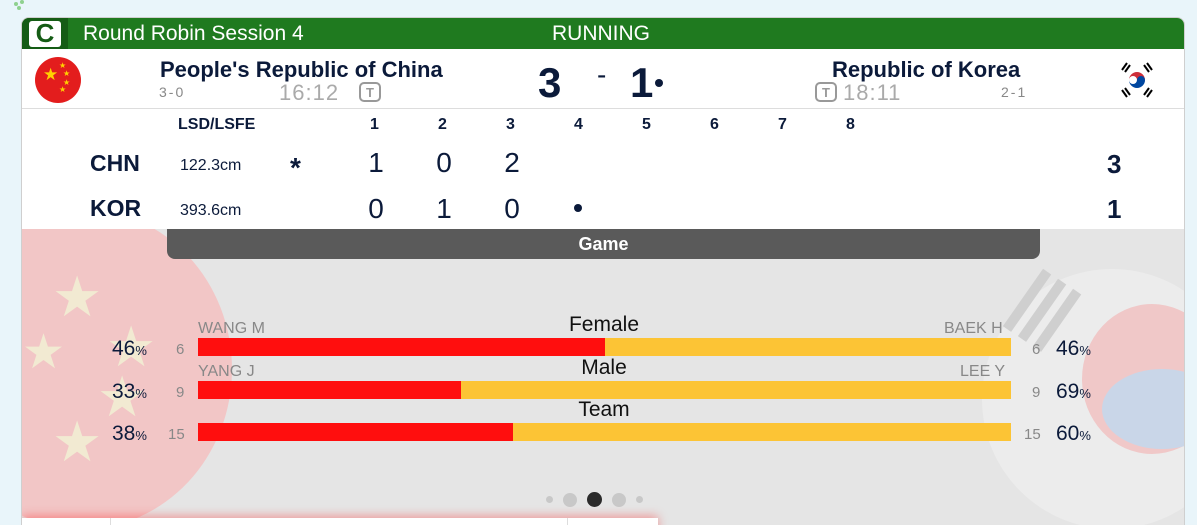 This screenshot has height=525, width=1197. What do you see at coordinates (550, 82) in the screenshot?
I see `home-score: 3` at bounding box center [550, 82].